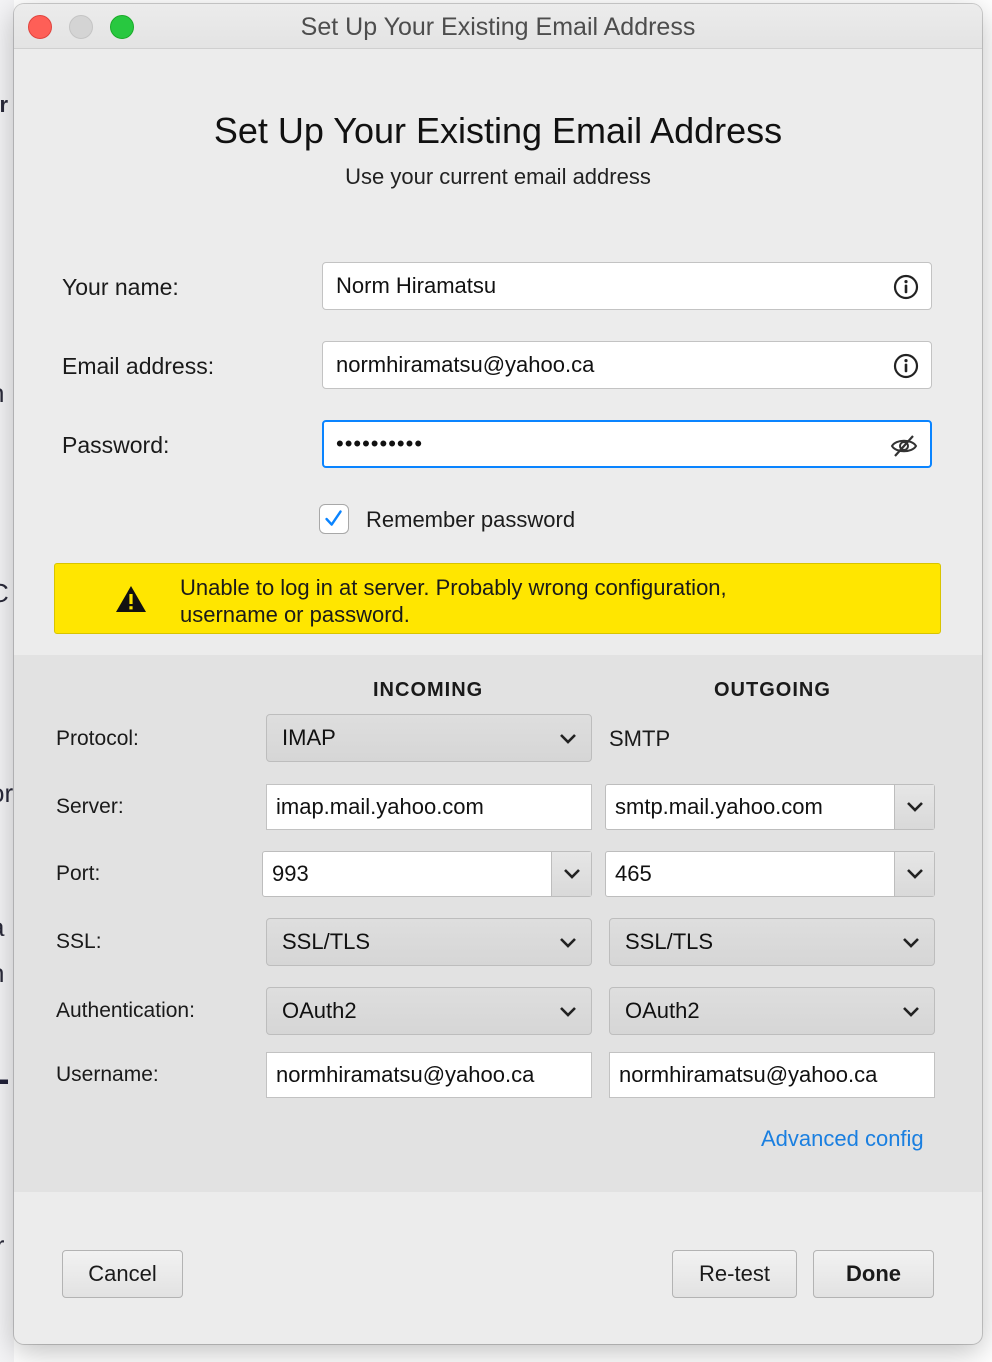  What do you see at coordinates (429, 738) in the screenshot?
I see `incoming-protocol-select: IMAP` at bounding box center [429, 738].